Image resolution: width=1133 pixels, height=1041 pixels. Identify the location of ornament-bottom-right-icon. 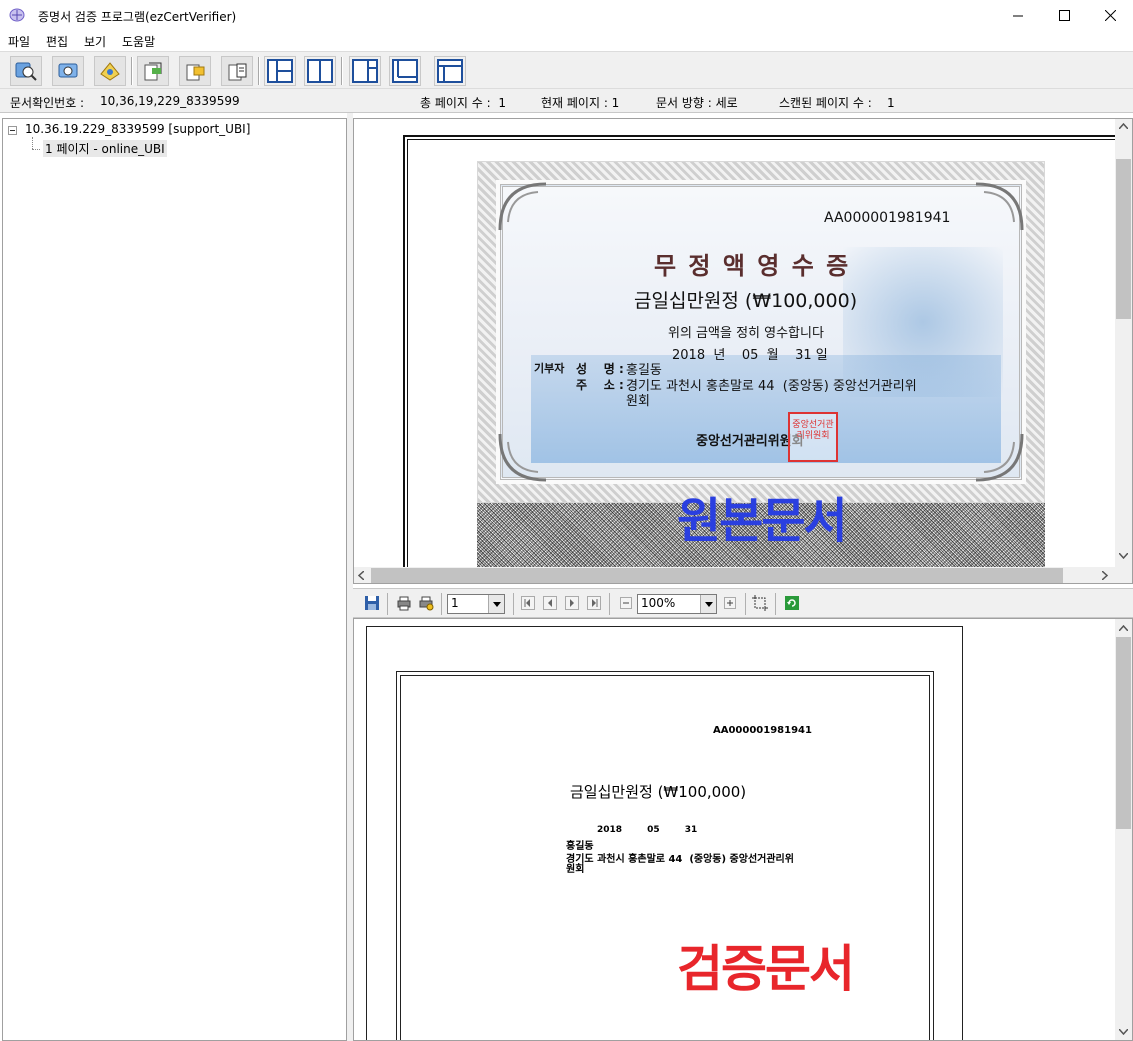
(999, 457).